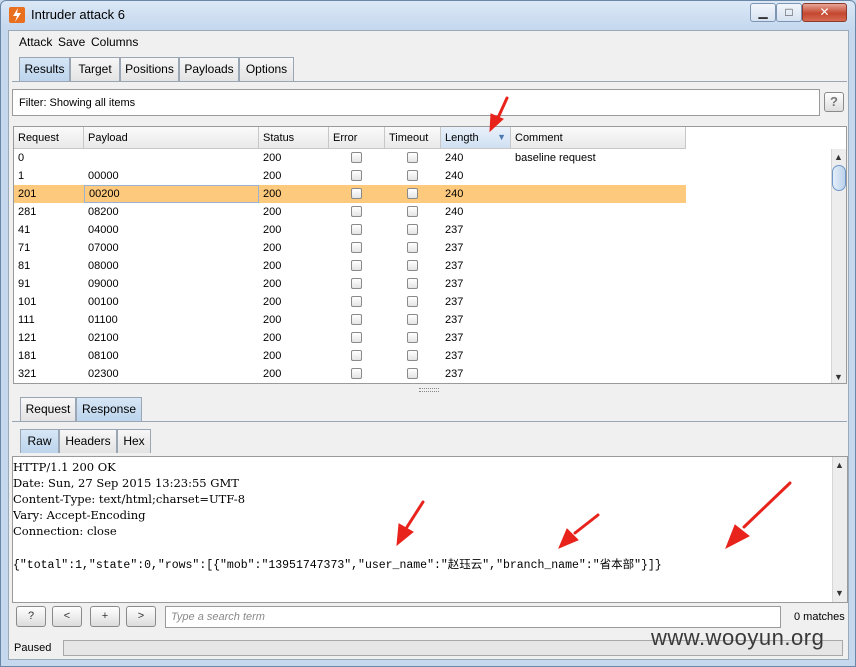 The width and height of the screenshot is (856, 667). What do you see at coordinates (27, 194) in the screenshot?
I see `cell-request: 201` at bounding box center [27, 194].